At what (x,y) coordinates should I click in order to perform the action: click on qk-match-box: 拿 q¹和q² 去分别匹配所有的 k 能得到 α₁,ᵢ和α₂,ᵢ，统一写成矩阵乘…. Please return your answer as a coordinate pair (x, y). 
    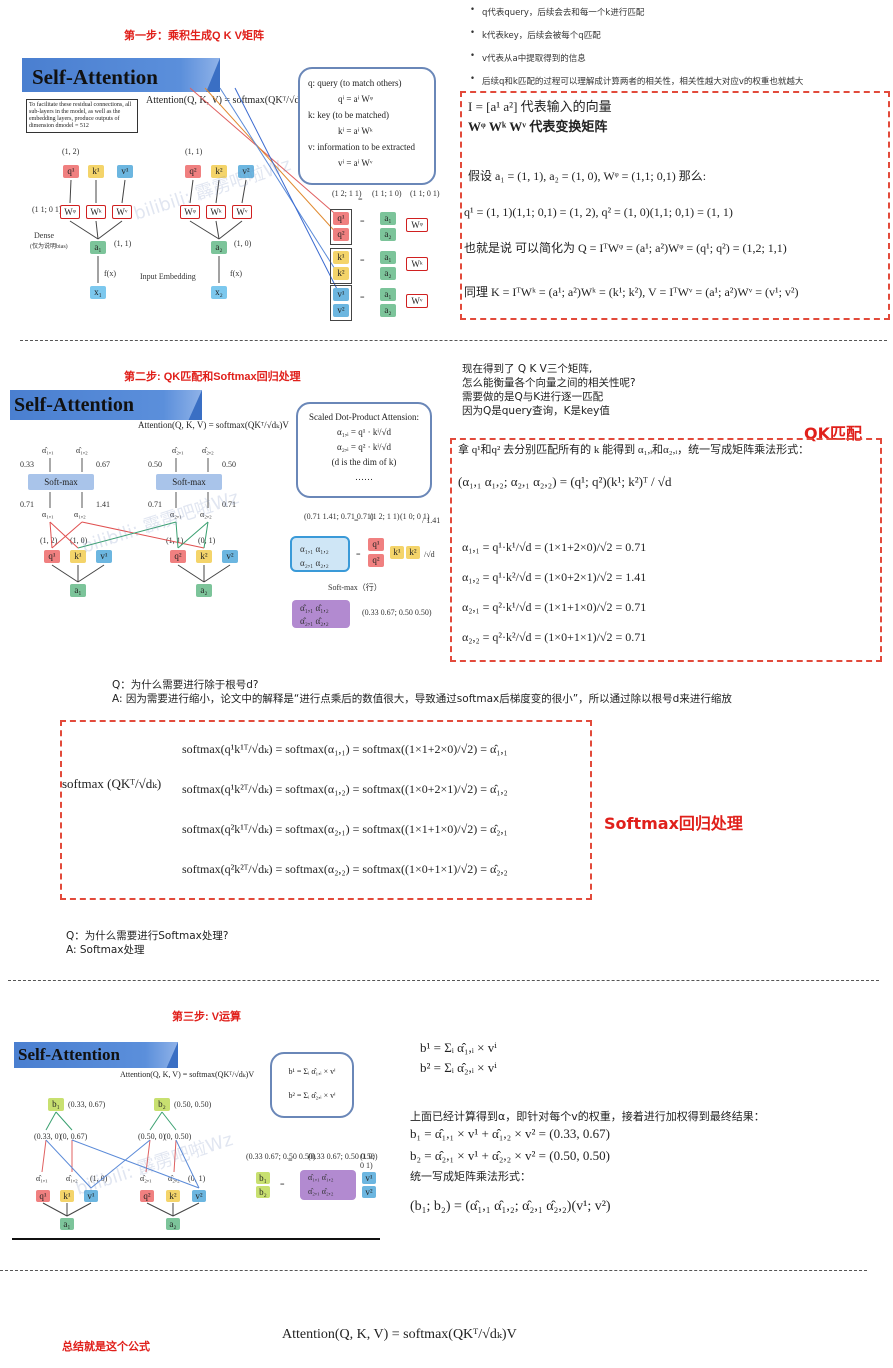
    Looking at the image, I should click on (666, 550).